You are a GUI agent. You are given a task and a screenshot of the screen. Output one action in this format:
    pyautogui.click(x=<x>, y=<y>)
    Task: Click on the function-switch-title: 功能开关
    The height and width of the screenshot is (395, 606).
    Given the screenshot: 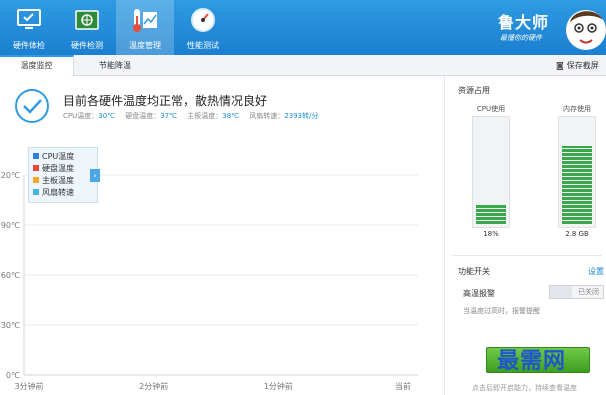 What is the action you would take?
    pyautogui.click(x=474, y=271)
    